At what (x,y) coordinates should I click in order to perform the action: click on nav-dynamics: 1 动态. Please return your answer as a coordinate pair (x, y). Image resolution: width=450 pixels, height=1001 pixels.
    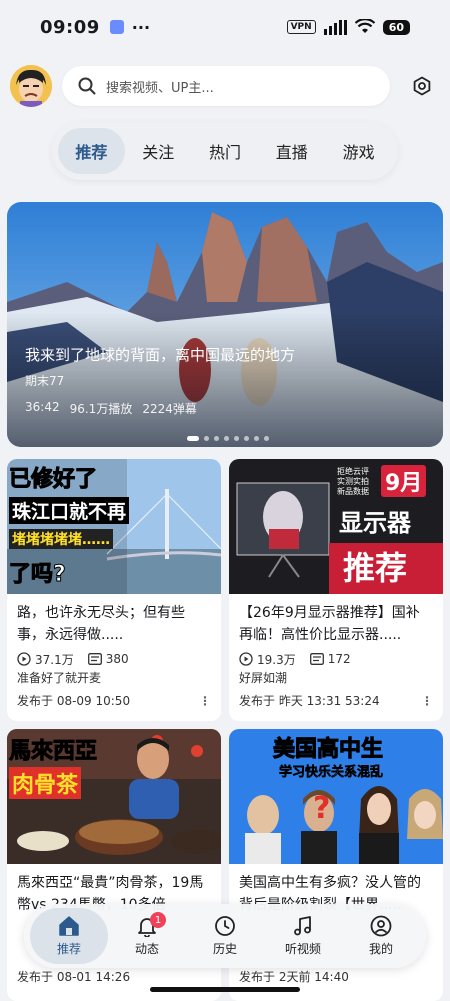
    Looking at the image, I should click on (147, 936).